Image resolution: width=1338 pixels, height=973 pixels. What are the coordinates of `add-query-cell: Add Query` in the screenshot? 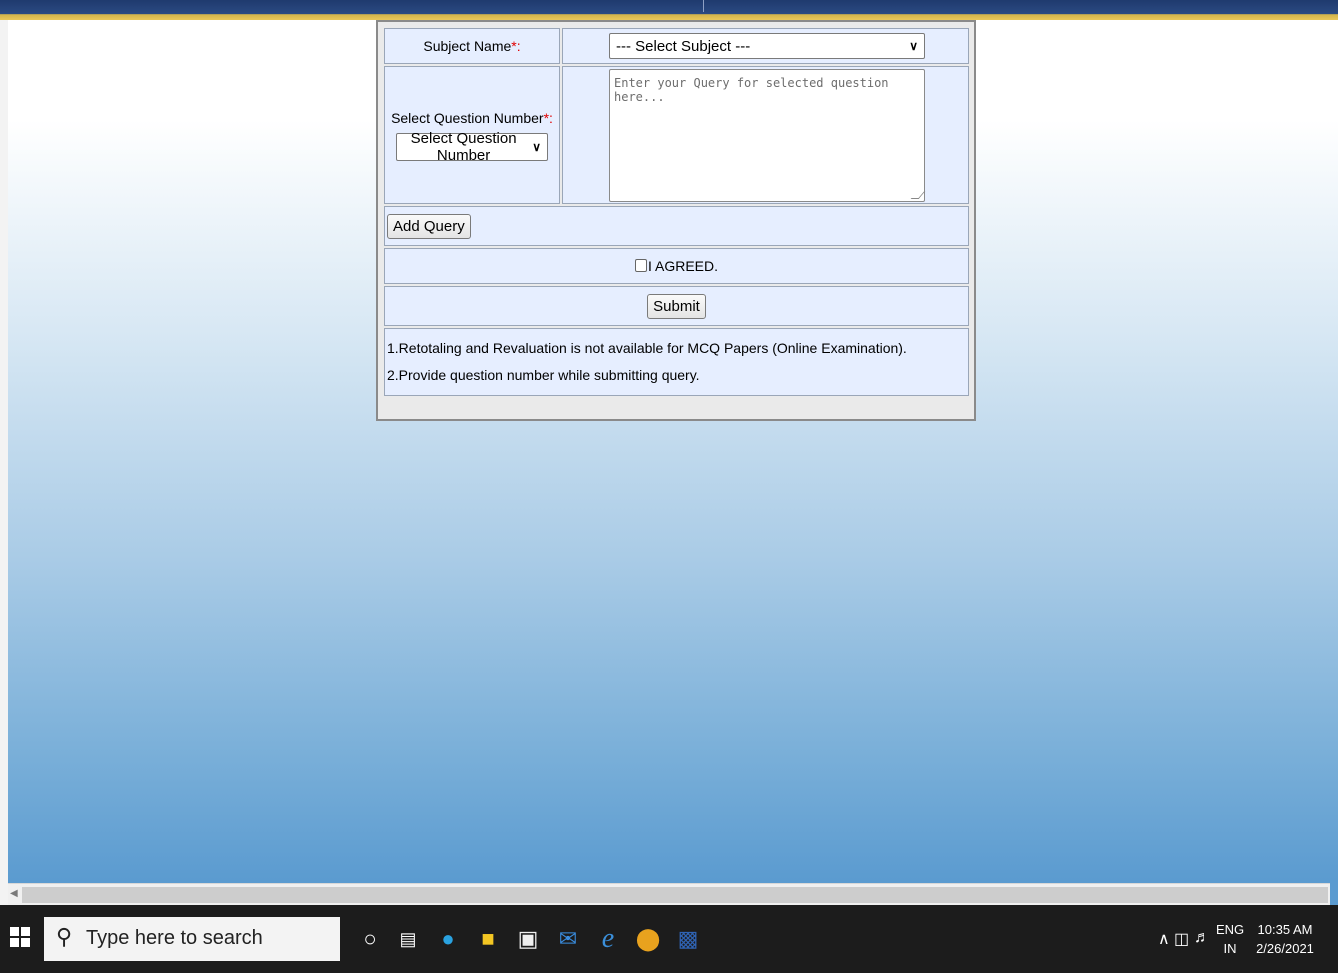 It's located at (676, 226).